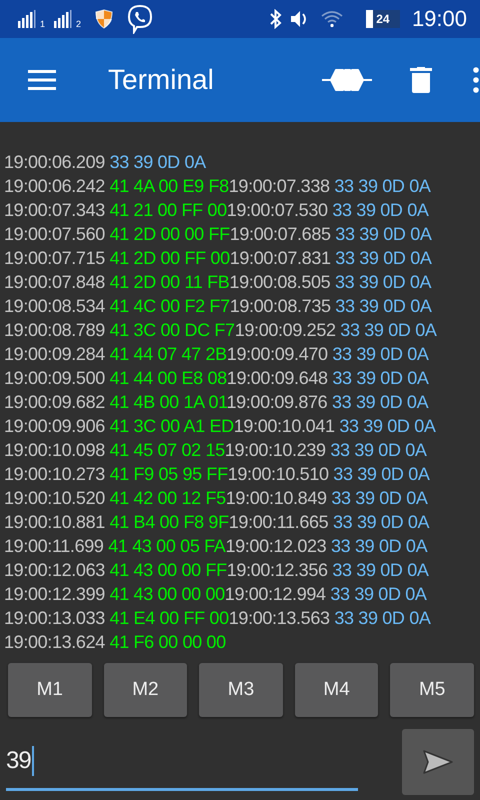  Describe the element at coordinates (421, 80) in the screenshot. I see `trash-icon` at that location.